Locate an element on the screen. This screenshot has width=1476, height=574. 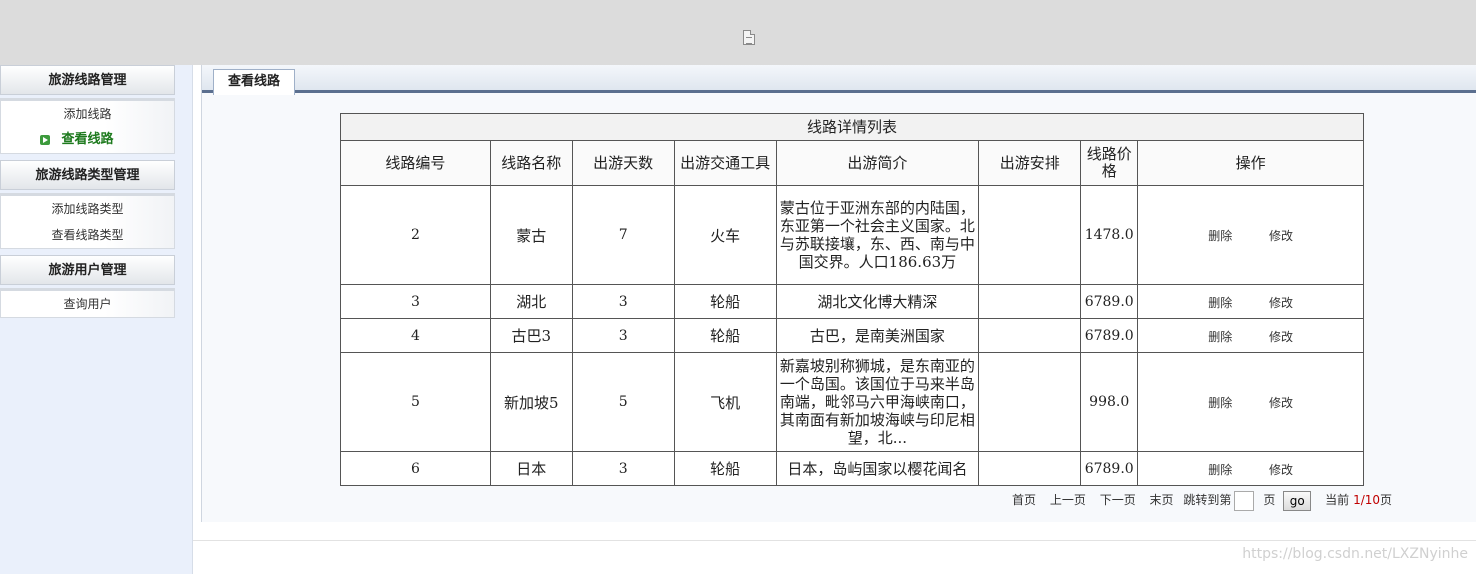
cell-days: 5 is located at coordinates (623, 402).